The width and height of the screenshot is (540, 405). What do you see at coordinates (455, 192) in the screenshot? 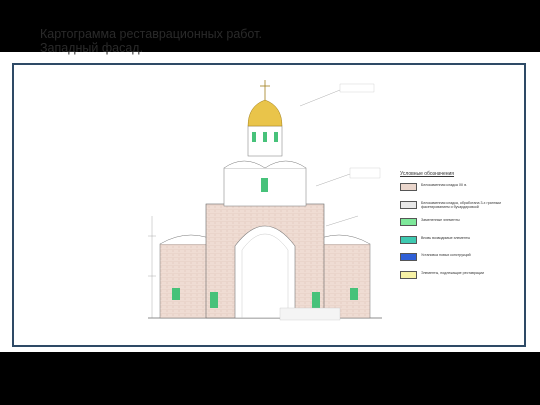
I see `legend-item: Белокаменная кладка XII в.` at bounding box center [455, 192].